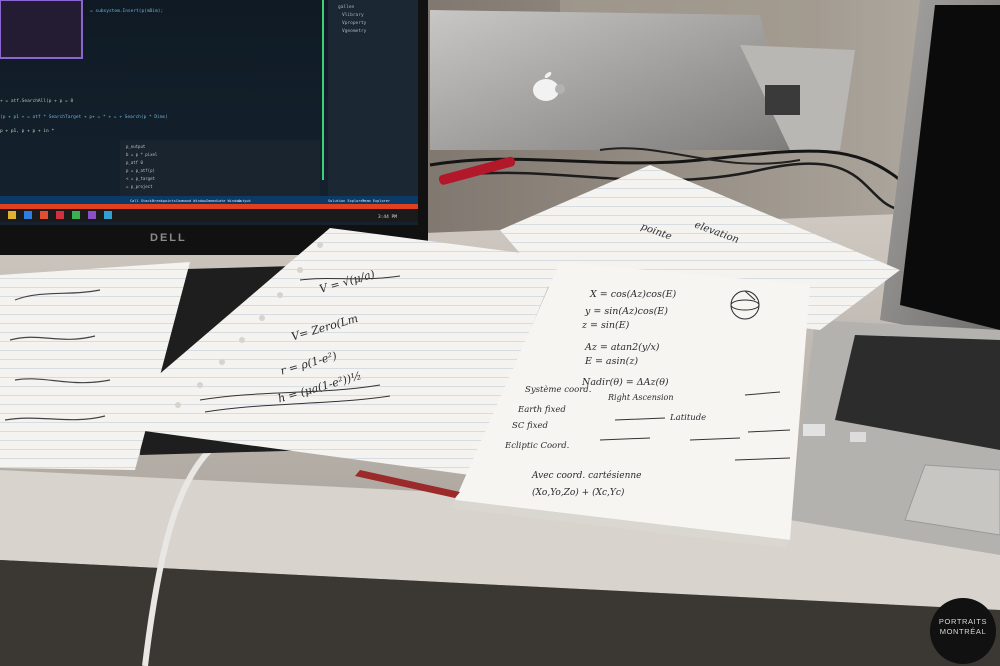 The image size is (1000, 666). Describe the element at coordinates (586, 475) in the screenshot. I see `handwritten-note: Avec coord. cartésienne` at that location.